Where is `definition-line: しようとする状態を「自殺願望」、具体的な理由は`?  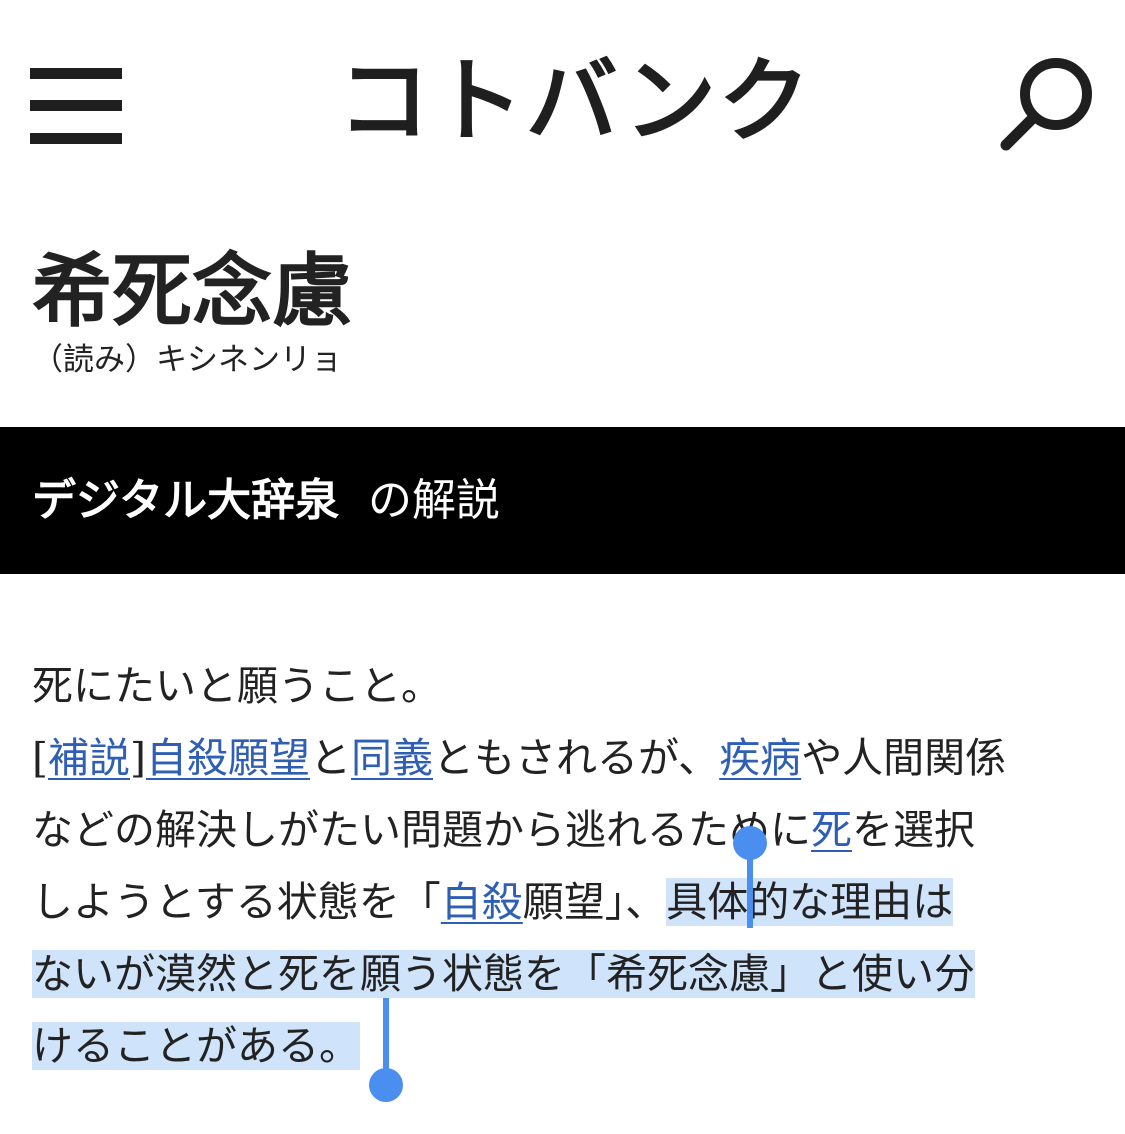
definition-line: しようとする状態を「自殺願望」、具体的な理由は is located at coordinates (564, 902).